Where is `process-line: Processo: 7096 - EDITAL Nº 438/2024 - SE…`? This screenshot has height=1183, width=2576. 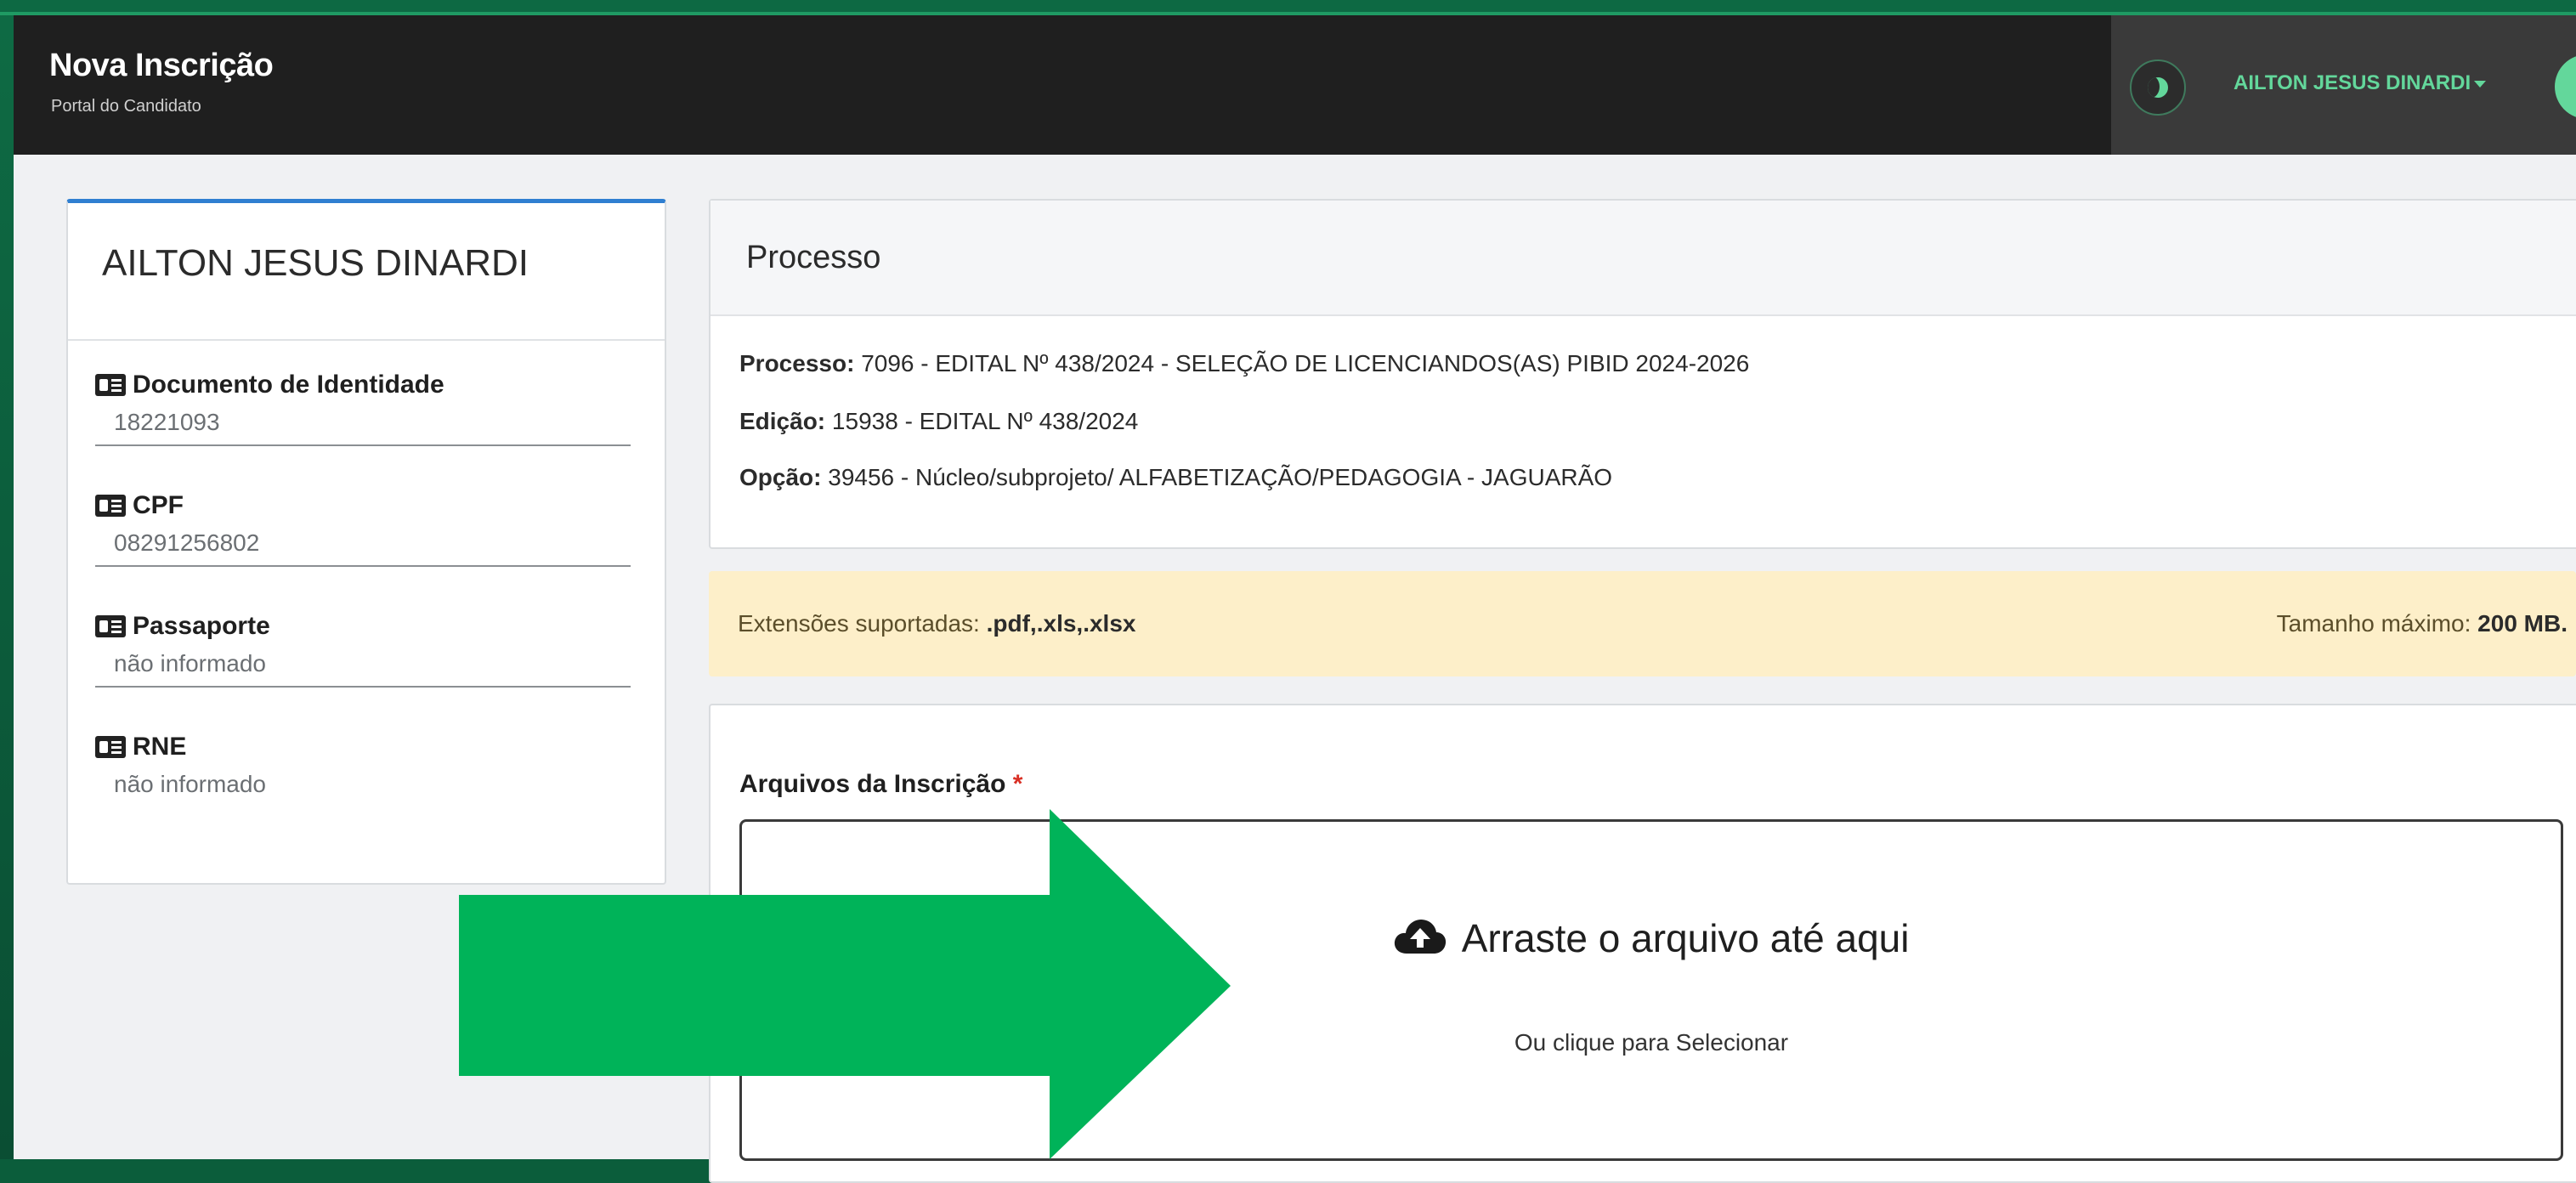
process-line: Processo: 7096 - EDITAL Nº 438/2024 - SE… is located at coordinates (1244, 363).